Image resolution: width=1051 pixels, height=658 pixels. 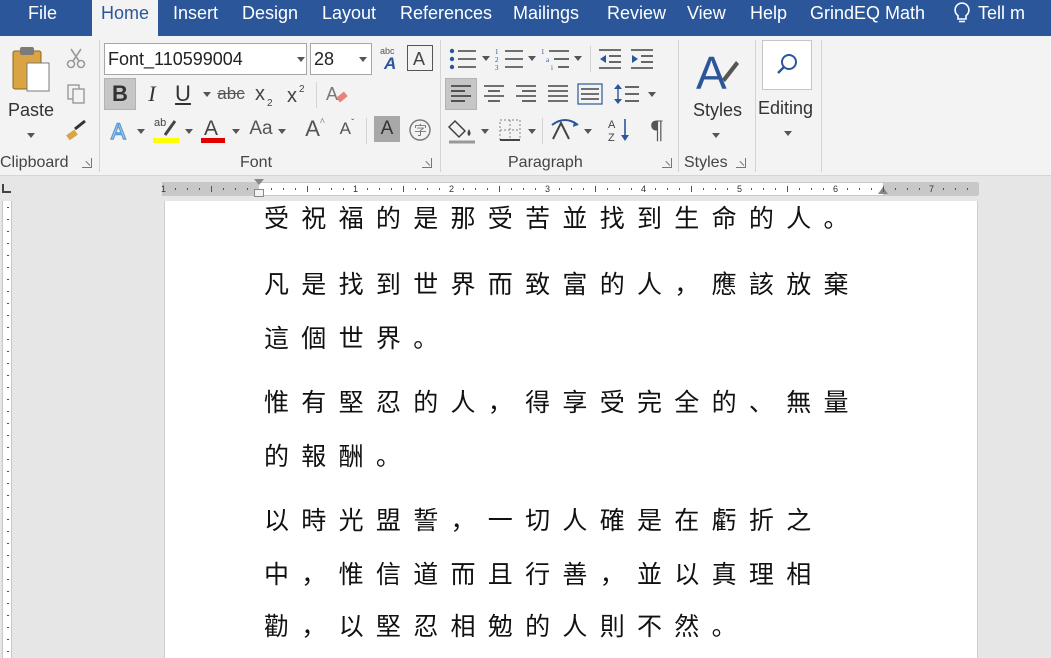 What do you see at coordinates (120, 94) in the screenshot?
I see `bold-button: B` at bounding box center [120, 94].